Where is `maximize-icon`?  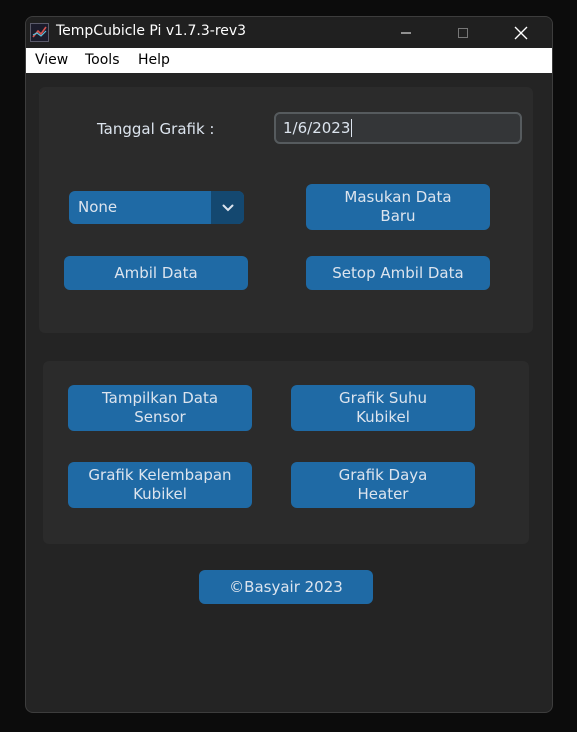 maximize-icon is located at coordinates (463, 32).